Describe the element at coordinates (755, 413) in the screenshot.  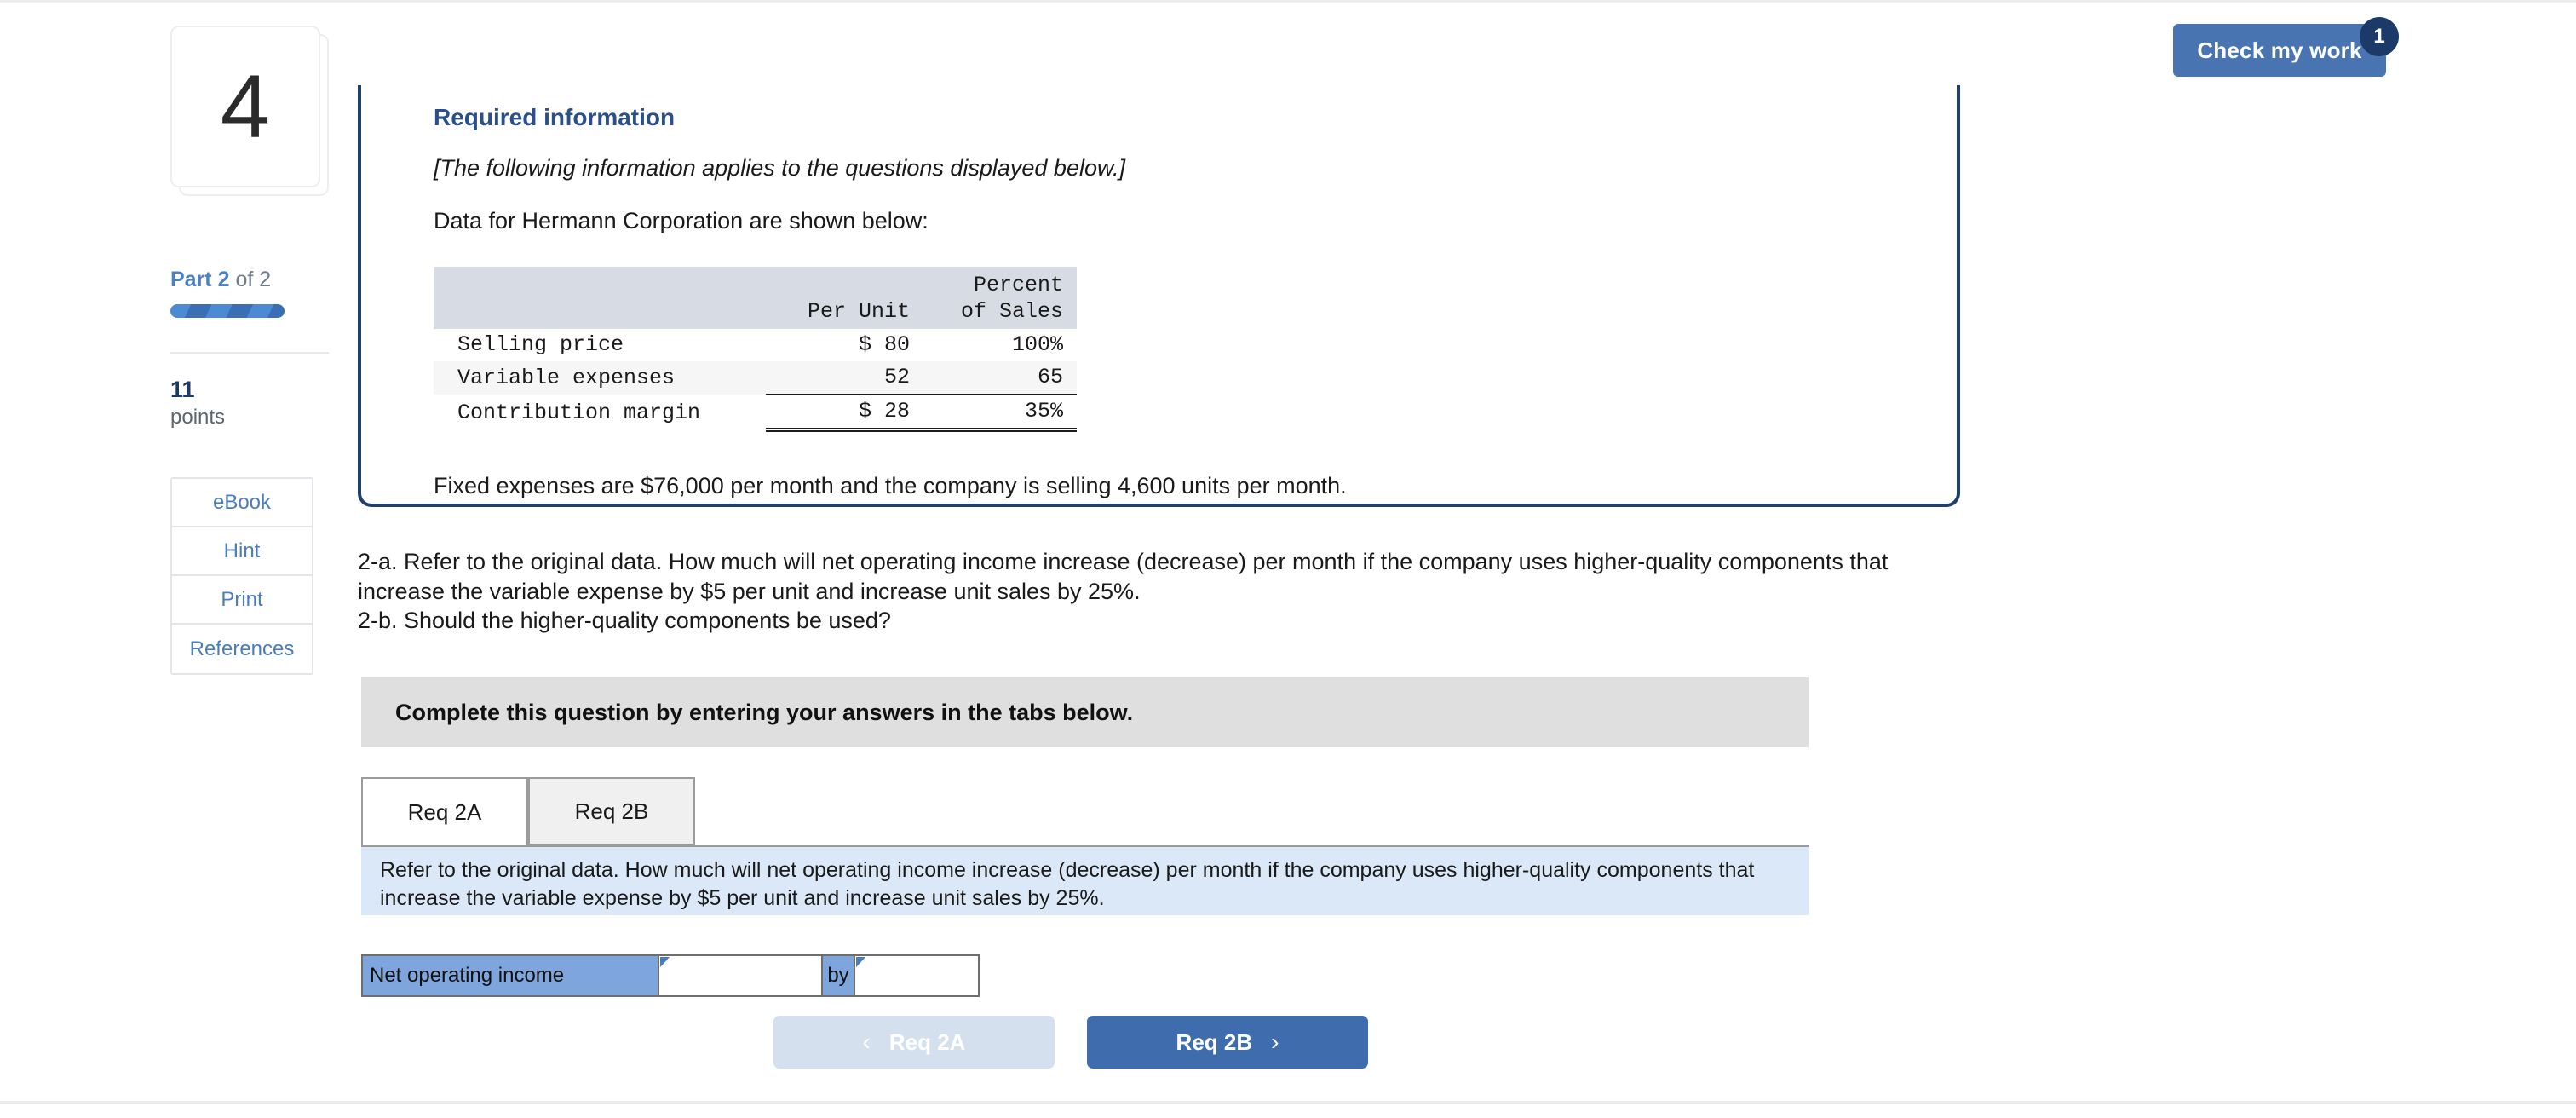
I see `table-row: Contribution margin $ 28 35%` at that location.